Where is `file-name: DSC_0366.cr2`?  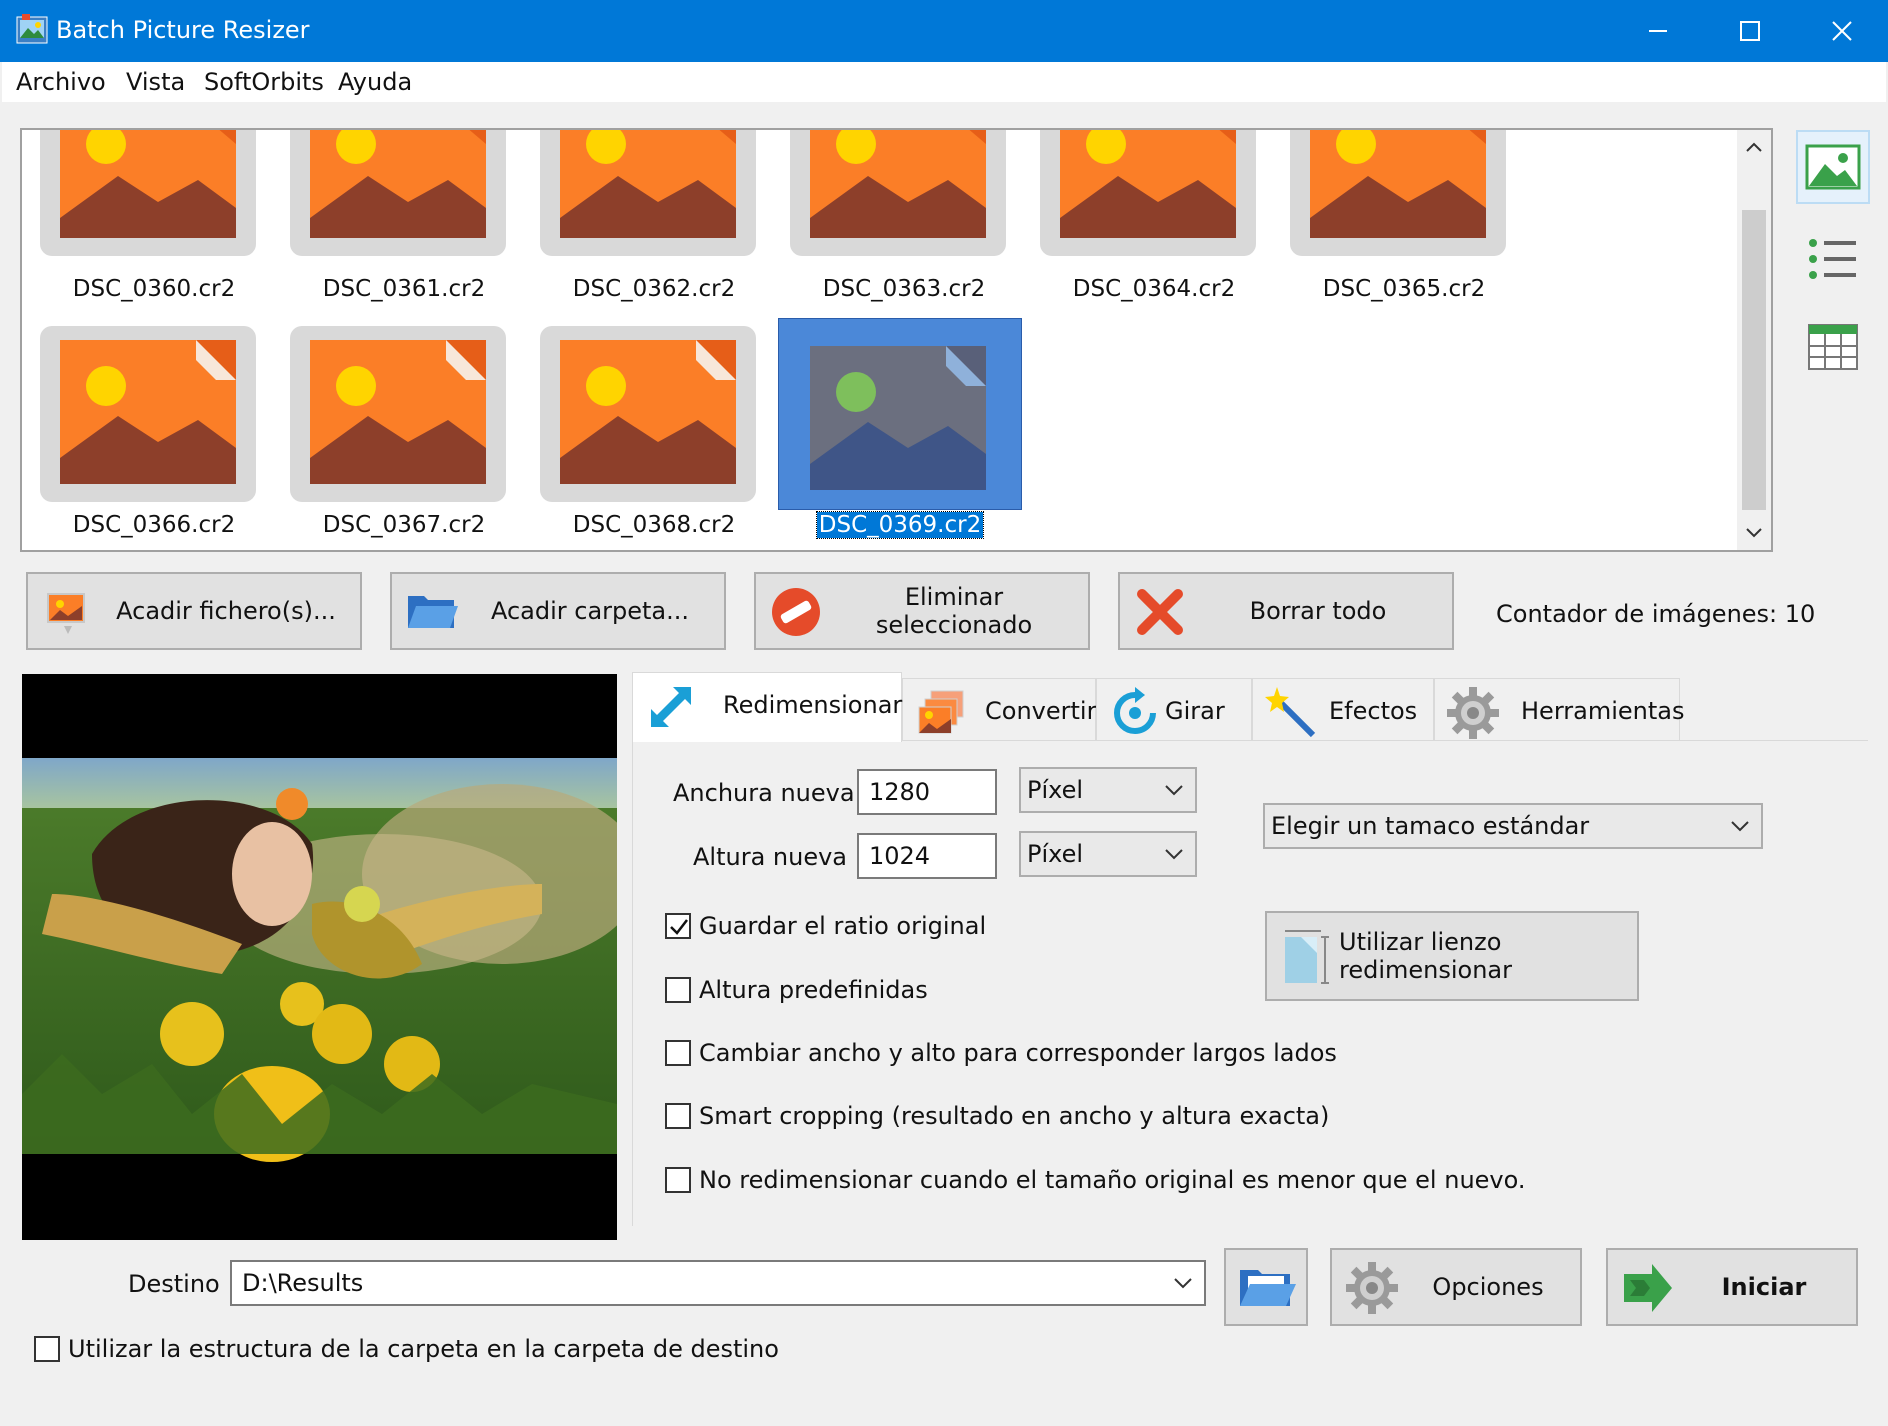
file-name: DSC_0366.cr2 is located at coordinates (154, 525).